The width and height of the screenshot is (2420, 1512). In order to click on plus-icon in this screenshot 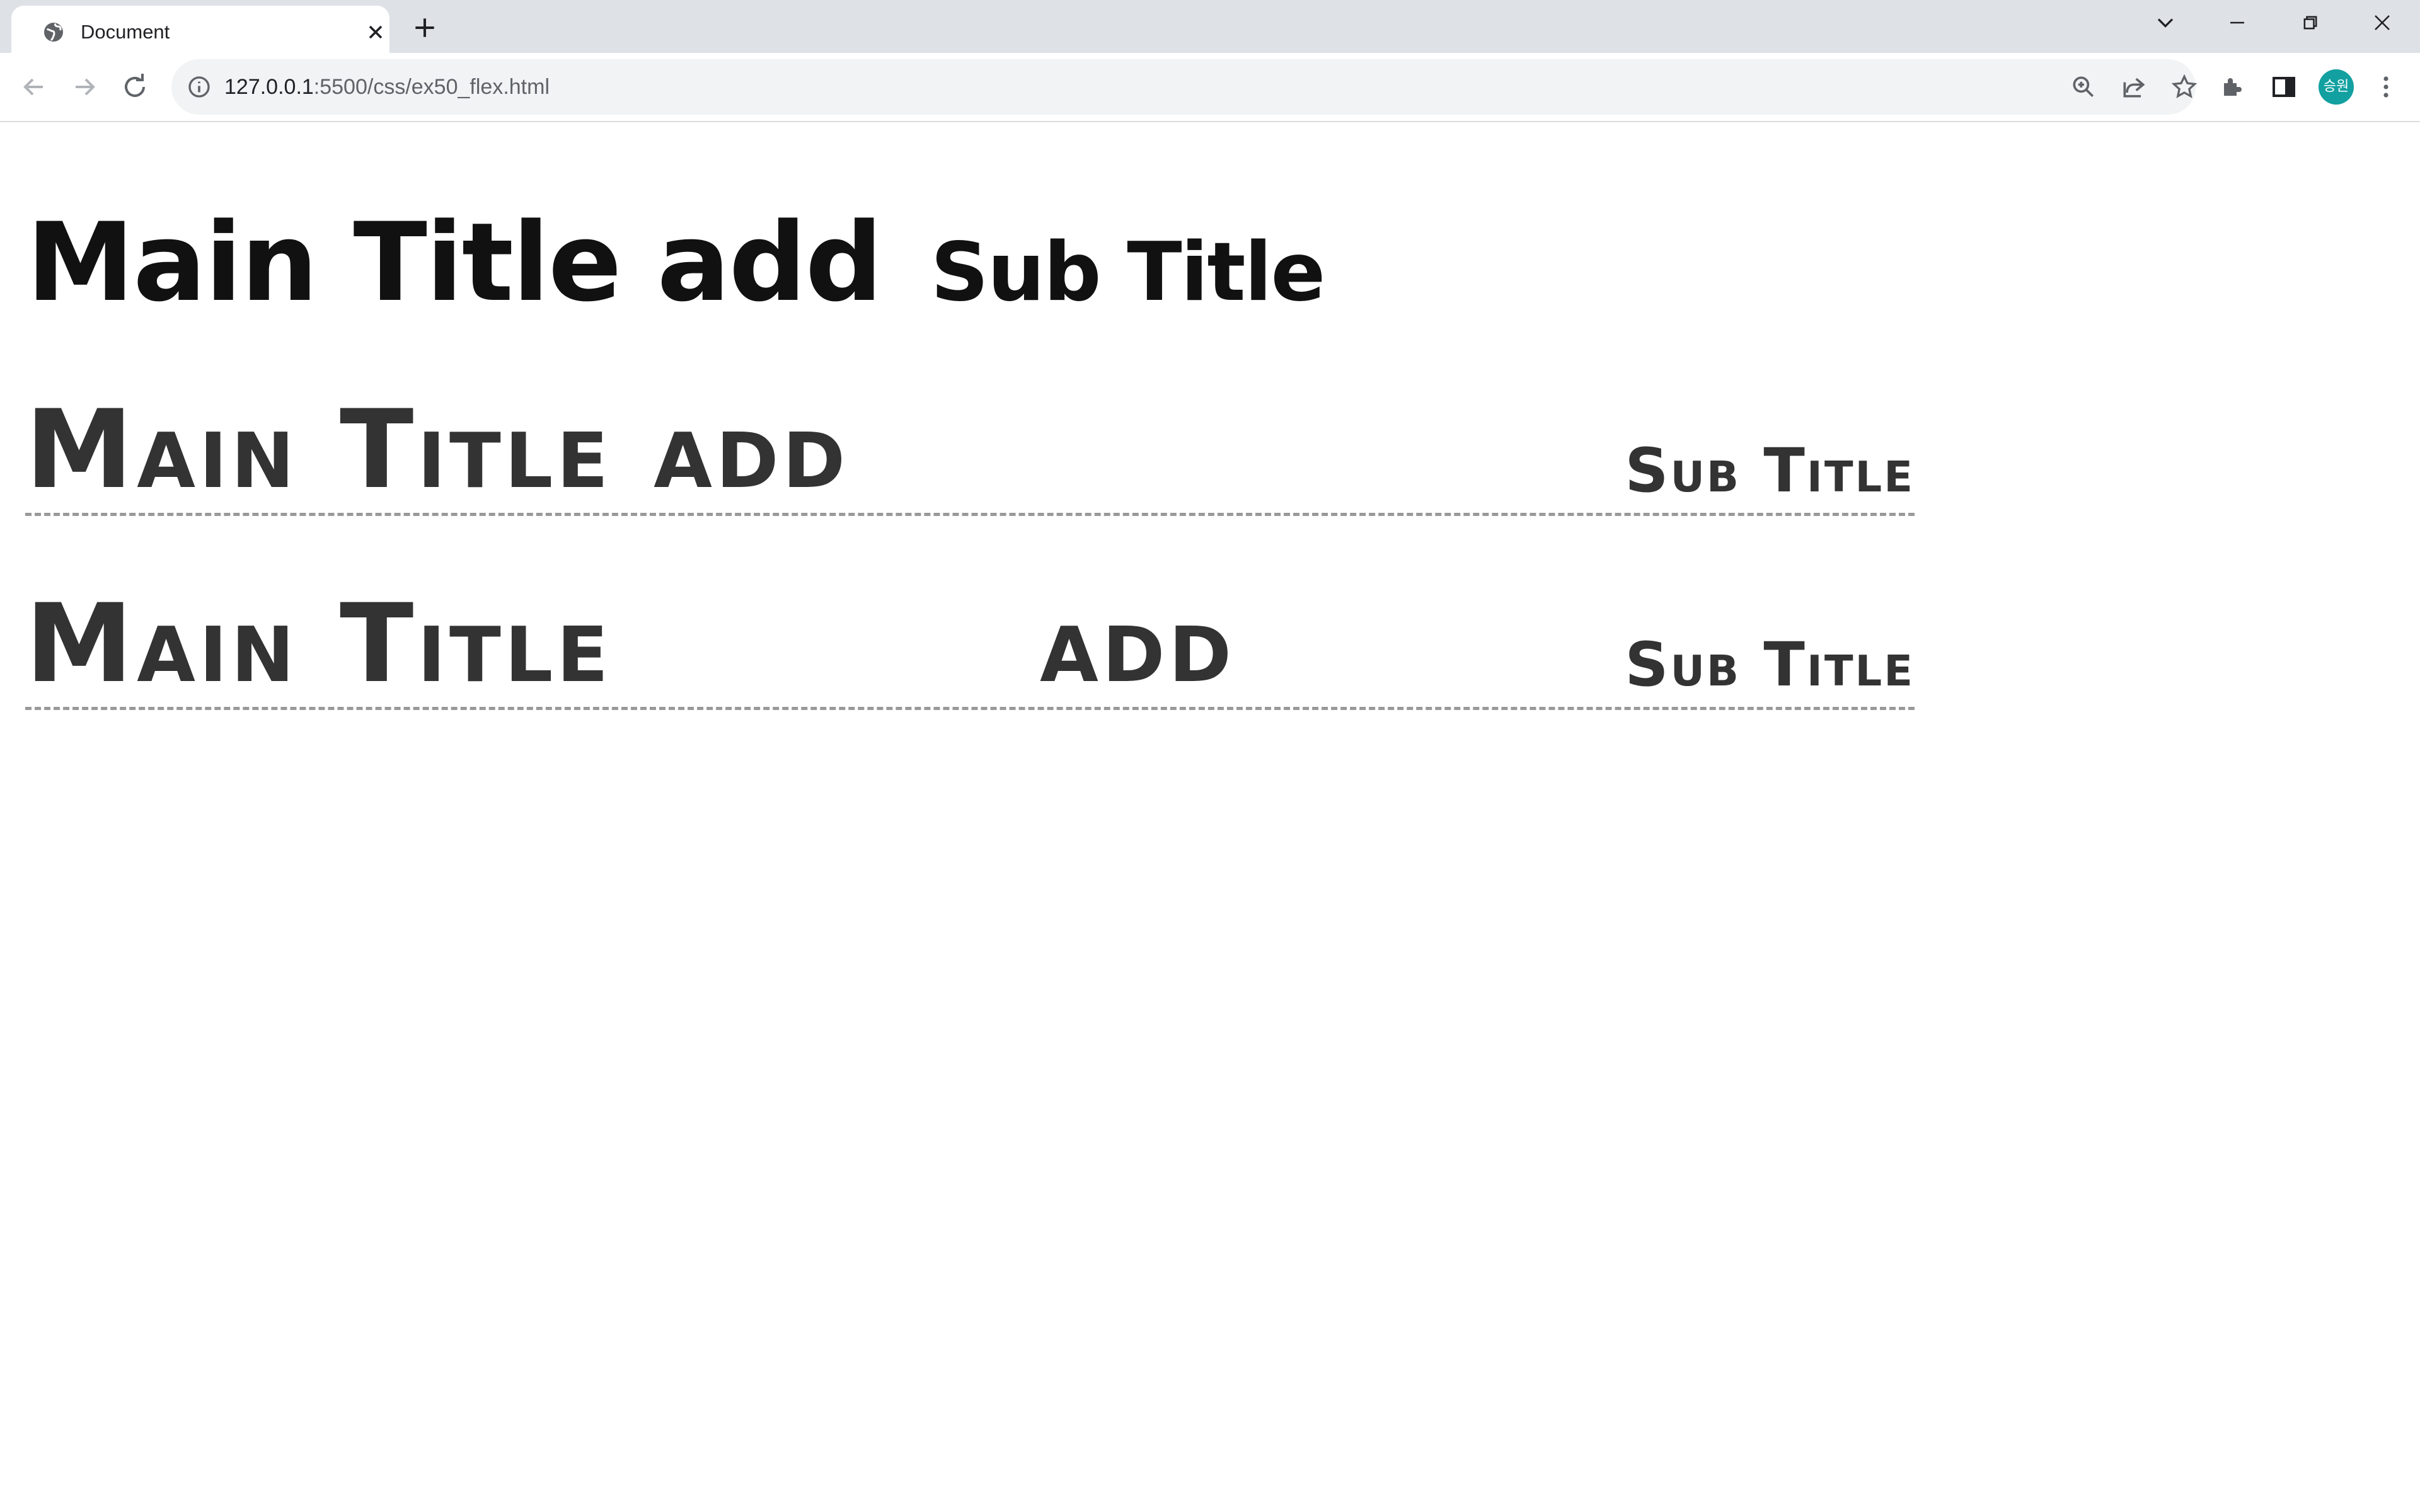, I will do `click(425, 28)`.